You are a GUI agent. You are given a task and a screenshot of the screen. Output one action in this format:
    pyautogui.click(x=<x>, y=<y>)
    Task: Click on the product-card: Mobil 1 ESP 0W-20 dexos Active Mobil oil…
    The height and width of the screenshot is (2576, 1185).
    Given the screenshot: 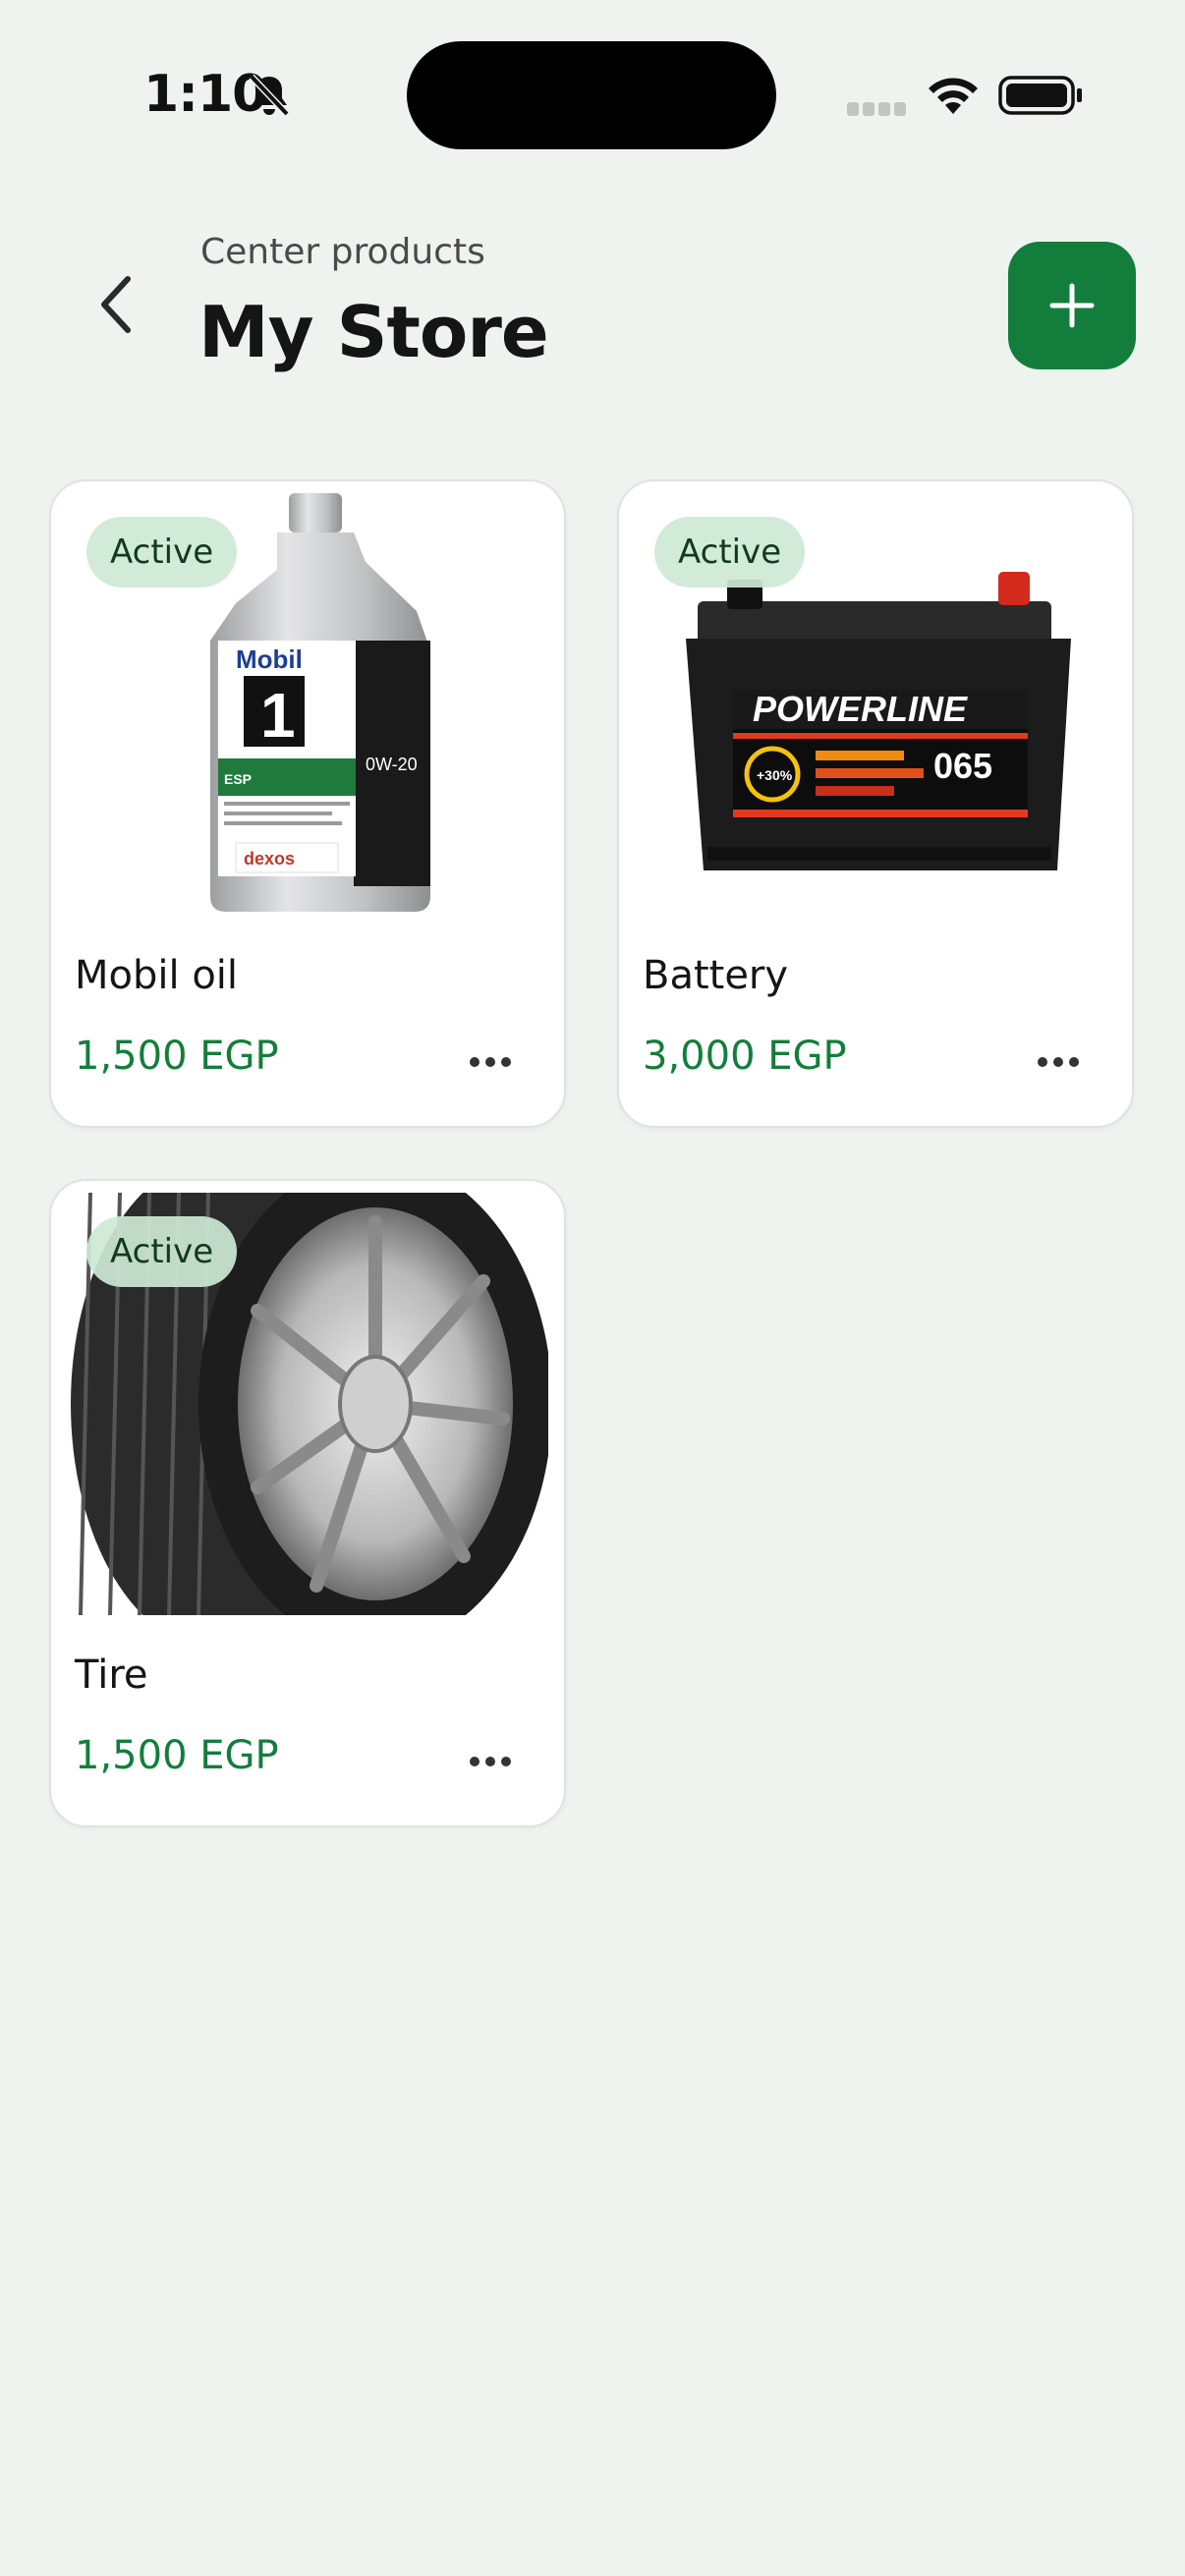 What is the action you would take?
    pyautogui.click(x=308, y=803)
    